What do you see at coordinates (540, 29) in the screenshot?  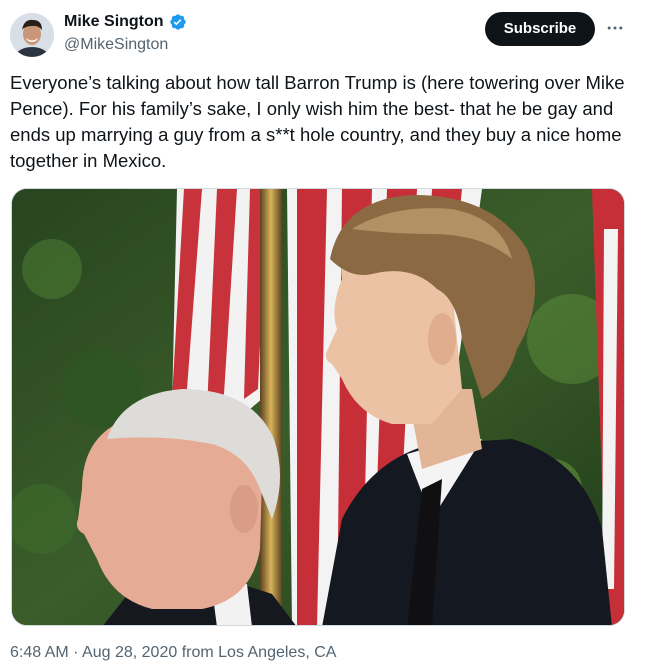 I see `subscribe-button: Subscribe` at bounding box center [540, 29].